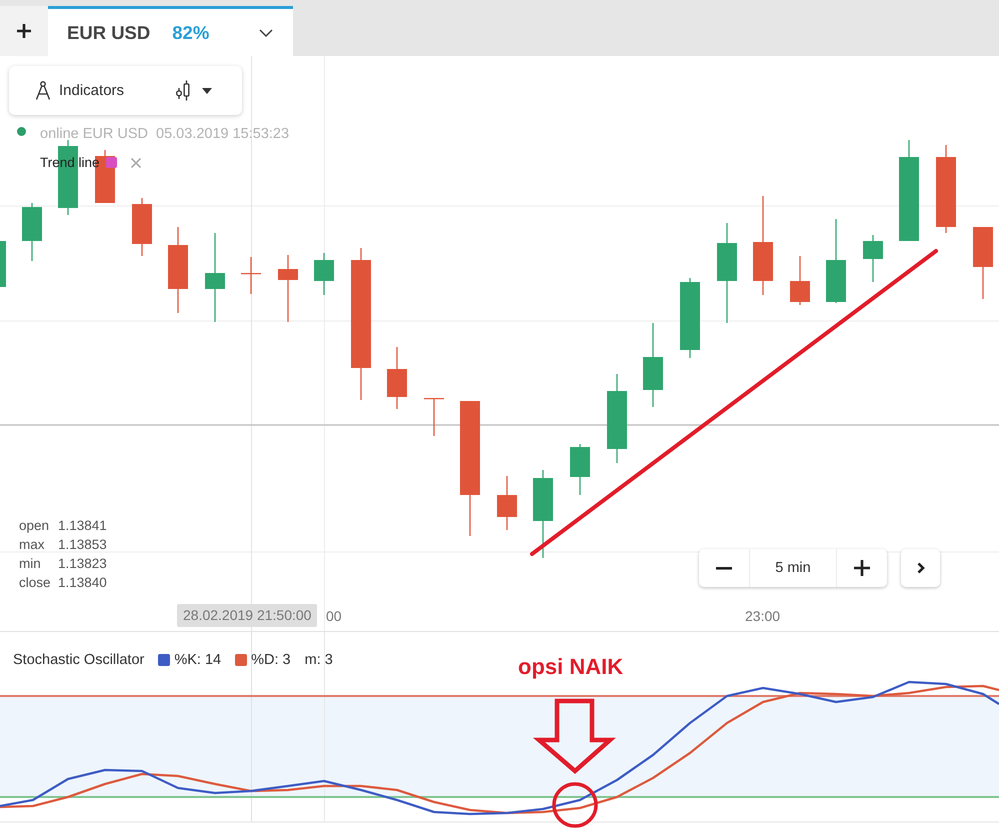 This screenshot has width=999, height=836. Describe the element at coordinates (94, 134) in the screenshot. I see `symbol-status: online EUR USD` at that location.